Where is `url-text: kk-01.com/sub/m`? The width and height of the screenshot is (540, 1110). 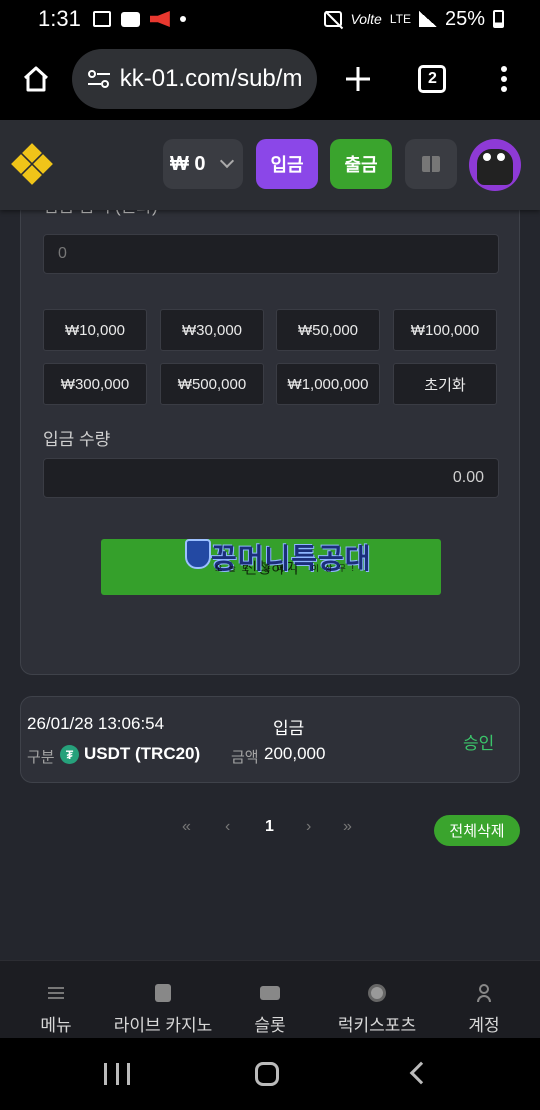 url-text: kk-01.com/sub/m is located at coordinates (211, 79).